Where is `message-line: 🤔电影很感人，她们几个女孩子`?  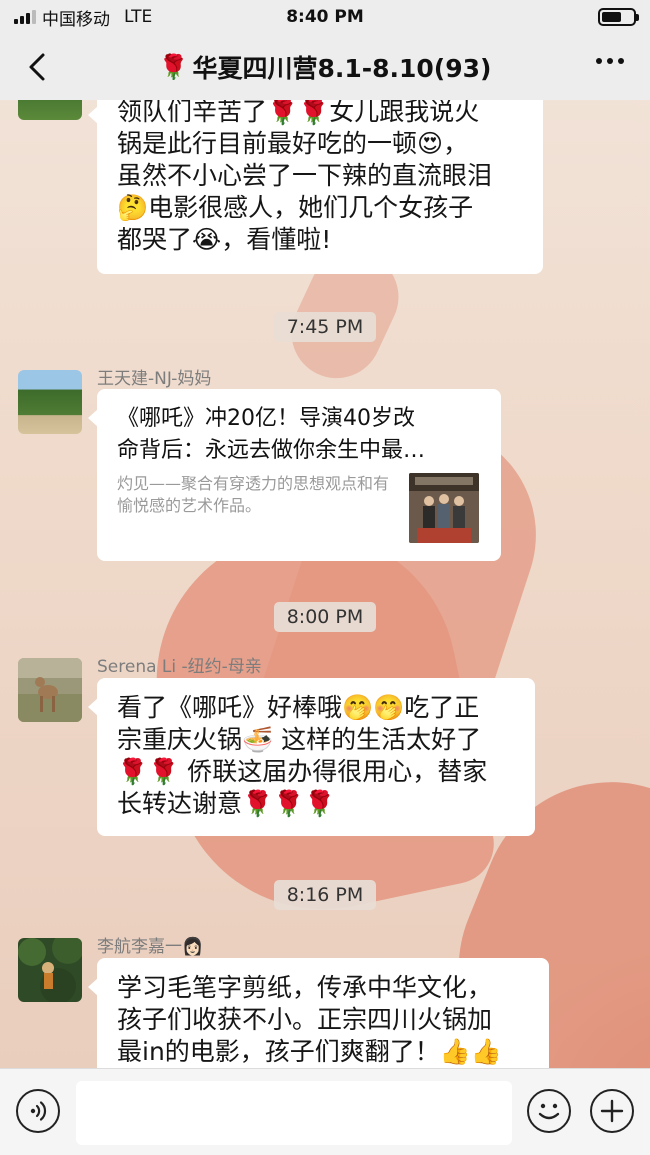
message-line: 🤔电影很感人，她们几个女孩子 is located at coordinates (295, 207).